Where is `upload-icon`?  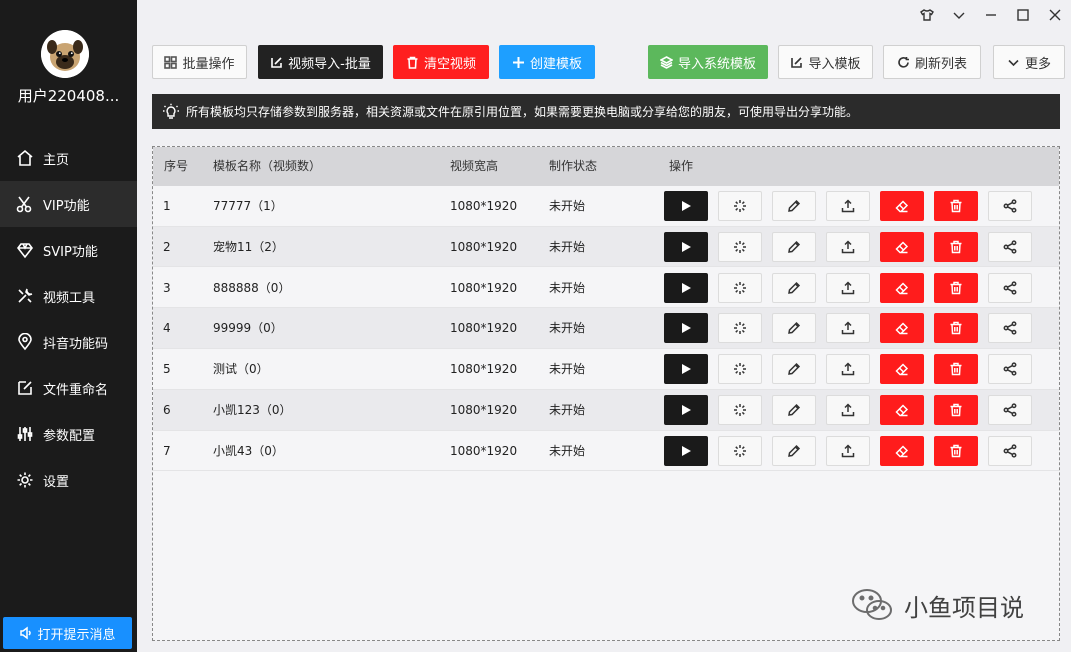
upload-icon is located at coordinates (848, 328).